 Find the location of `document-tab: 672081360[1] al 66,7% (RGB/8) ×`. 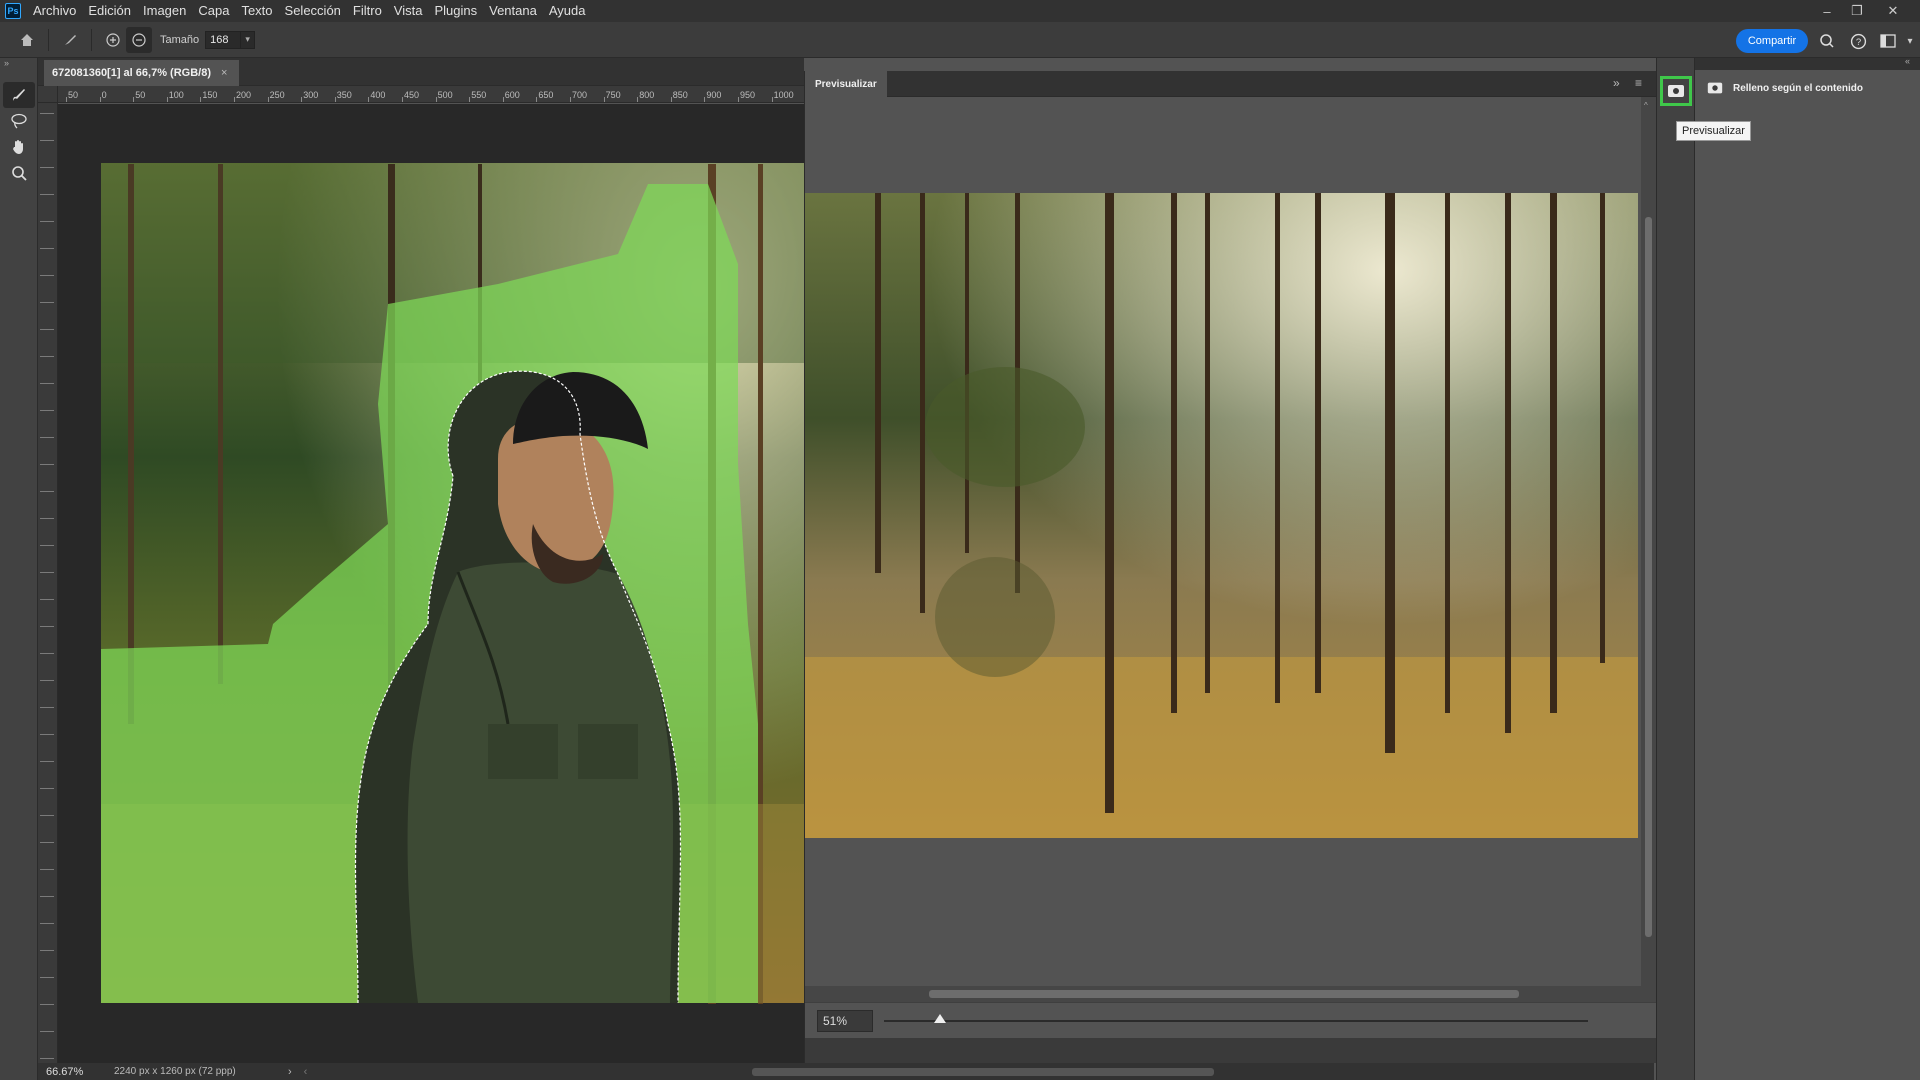

document-tab: 672081360[1] al 66,7% (RGB/8) × is located at coordinates (142, 73).